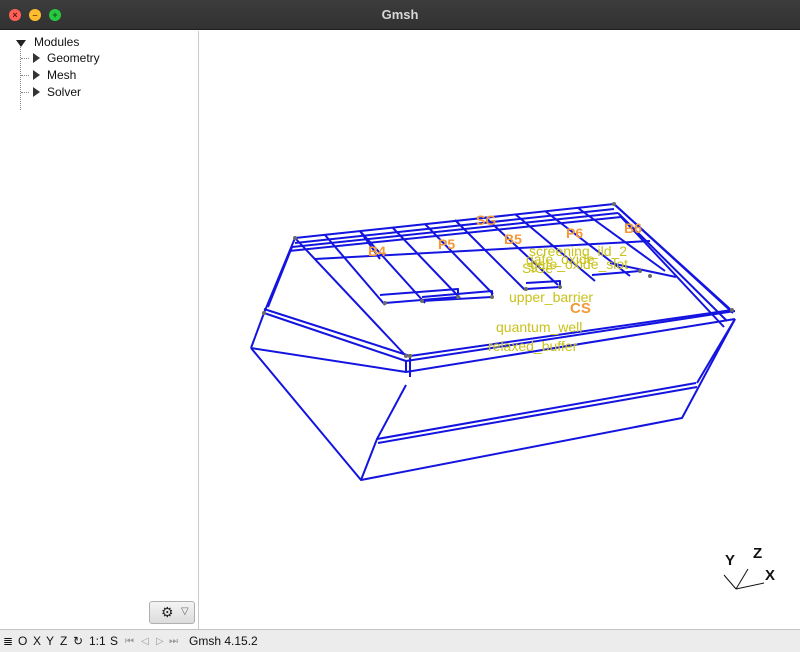  Describe the element at coordinates (37, 641) in the screenshot. I see `view-x-button: X` at that location.